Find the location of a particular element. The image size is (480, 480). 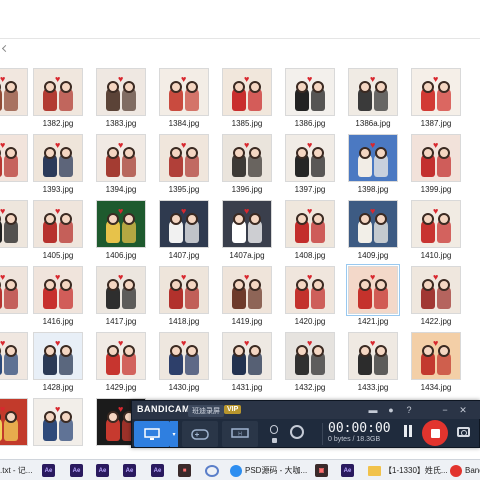

taskbar-after-effects-3: Ae is located at coordinates (102, 470).